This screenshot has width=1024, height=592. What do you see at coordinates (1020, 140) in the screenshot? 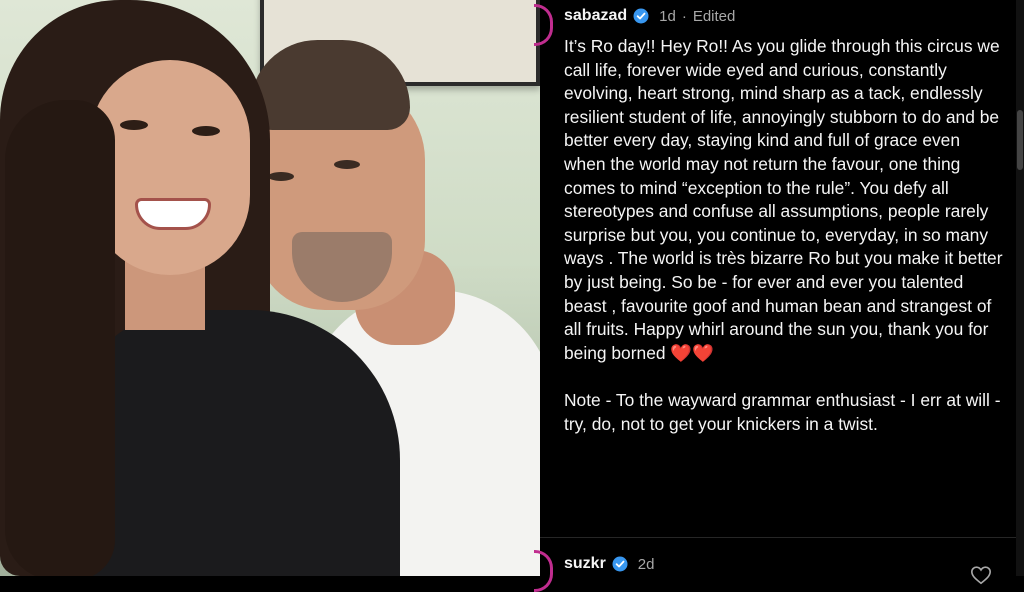
I see `scrollbar-thumb` at bounding box center [1020, 140].